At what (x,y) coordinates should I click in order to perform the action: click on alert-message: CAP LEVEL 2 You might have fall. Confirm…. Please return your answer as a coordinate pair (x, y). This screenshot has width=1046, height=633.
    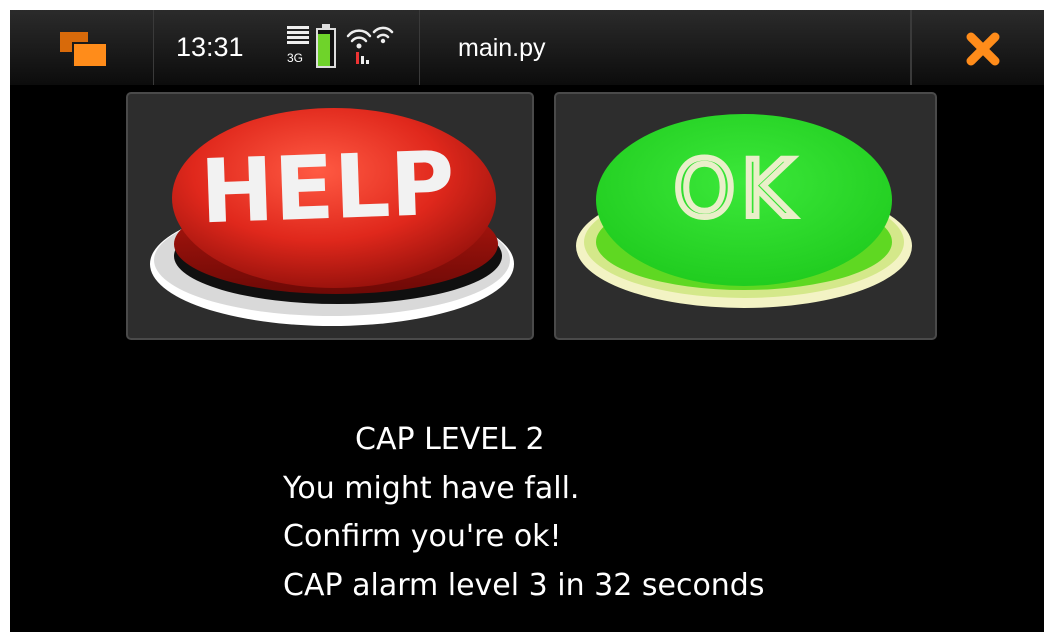
    Looking at the image, I should click on (523, 513).